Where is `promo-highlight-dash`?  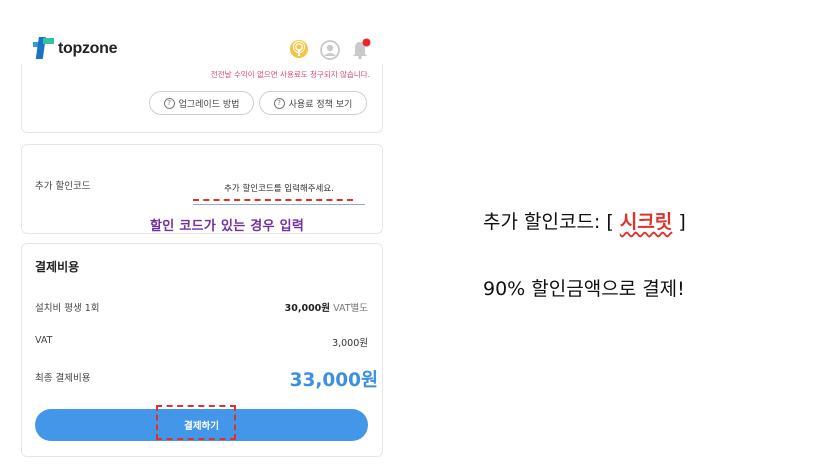
promo-highlight-dash is located at coordinates (273, 200).